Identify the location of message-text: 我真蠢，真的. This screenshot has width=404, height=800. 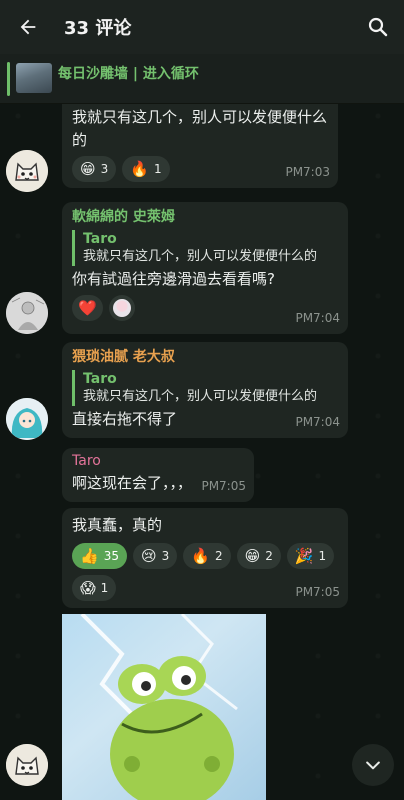
(117, 525).